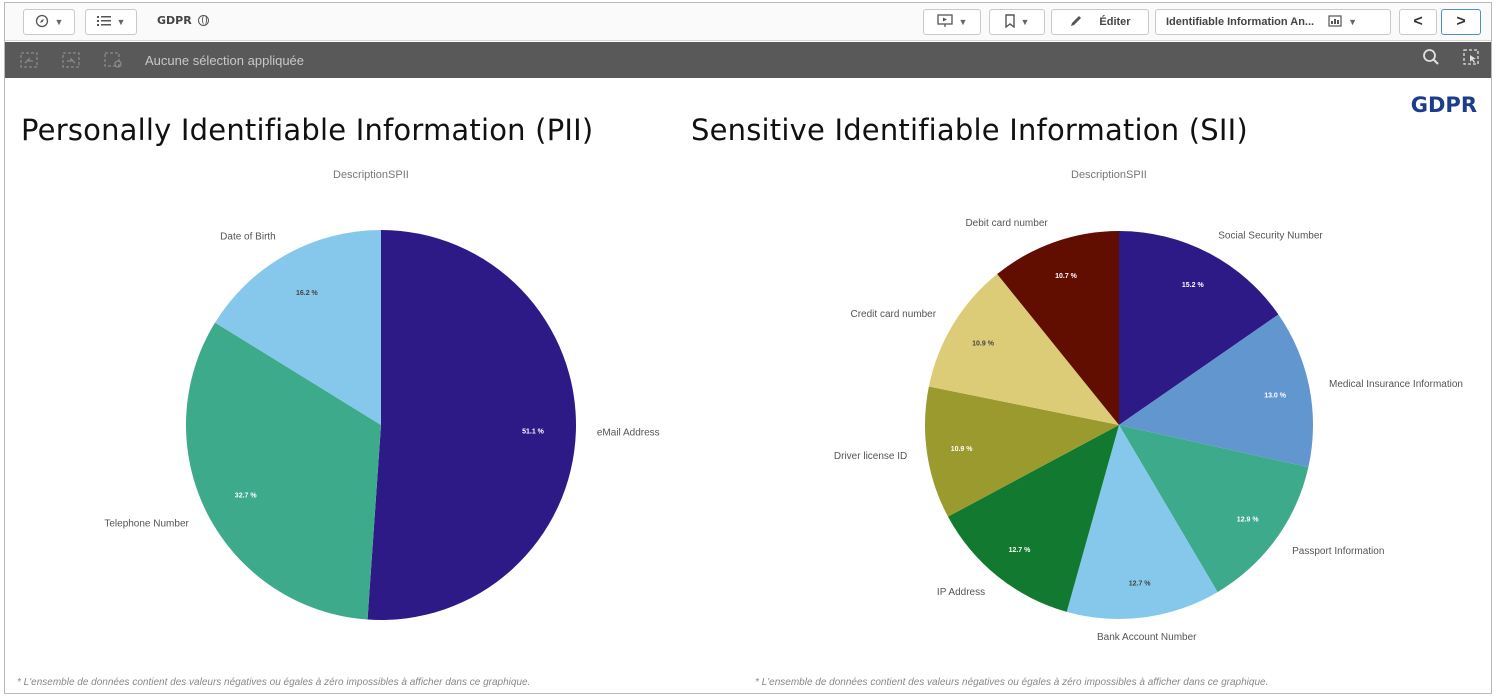 The image size is (1496, 696). I want to click on sii-slice-label-5: Driver license ID, so click(870, 456).